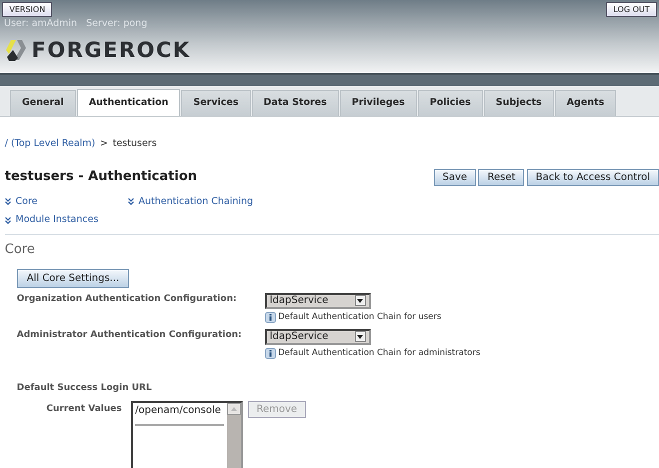 Image resolution: width=659 pixels, height=468 pixels. I want to click on help-text: Default Authentication Chain for administrators, so click(379, 353).